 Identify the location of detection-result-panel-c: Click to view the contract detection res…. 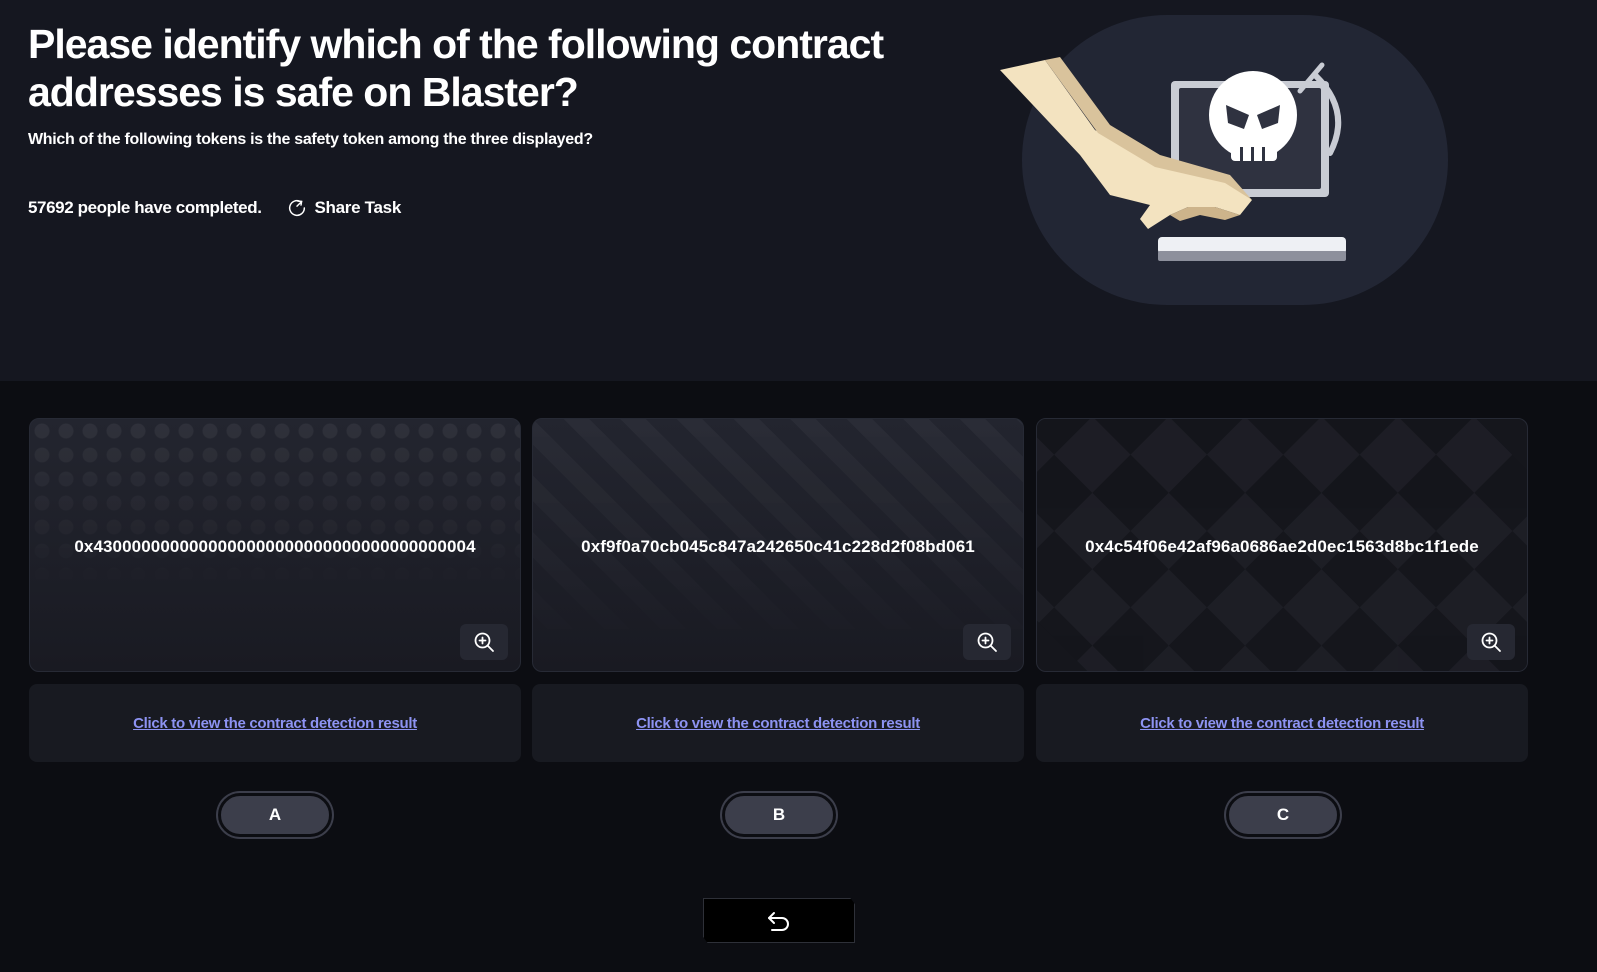
(1282, 723).